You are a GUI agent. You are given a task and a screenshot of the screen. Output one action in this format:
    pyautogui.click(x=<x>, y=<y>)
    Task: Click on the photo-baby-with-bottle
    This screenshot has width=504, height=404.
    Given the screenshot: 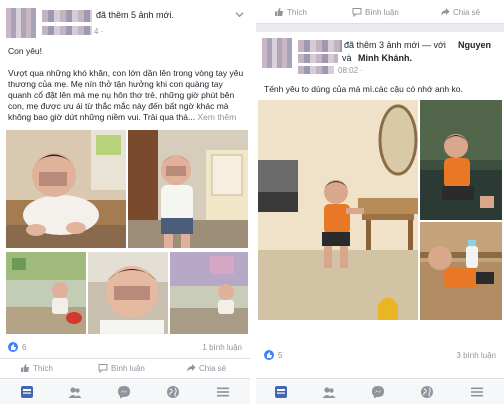 What is the action you would take?
    pyautogui.click(x=461, y=271)
    